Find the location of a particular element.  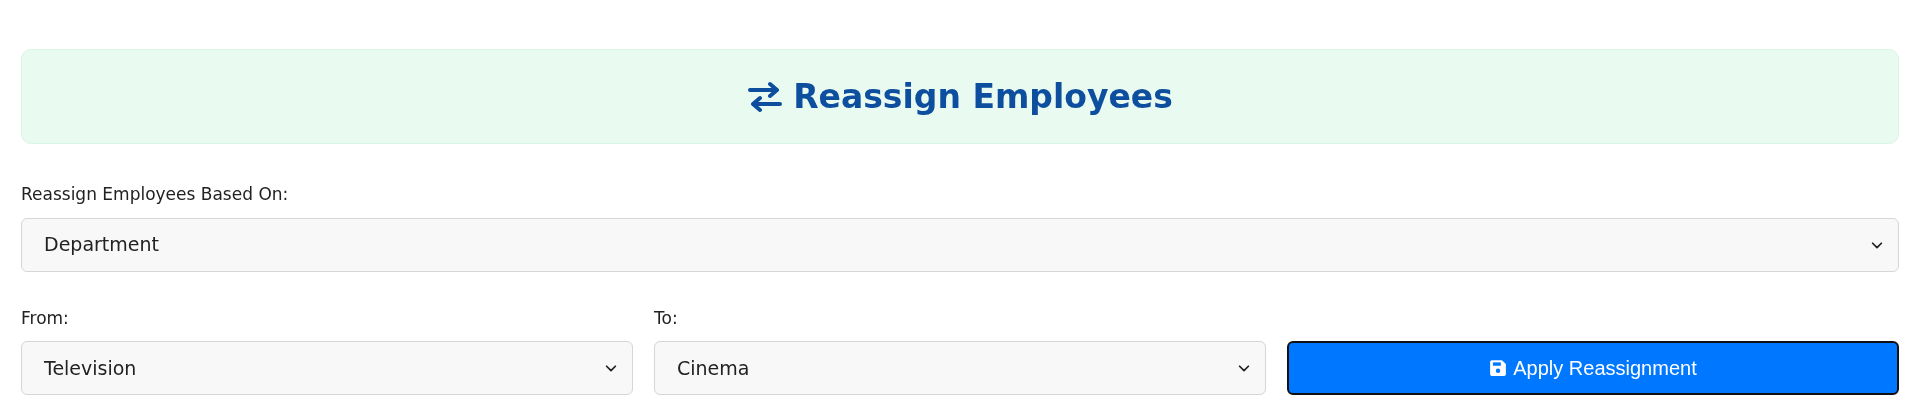

dropdown-field: Department is located at coordinates (960, 244).